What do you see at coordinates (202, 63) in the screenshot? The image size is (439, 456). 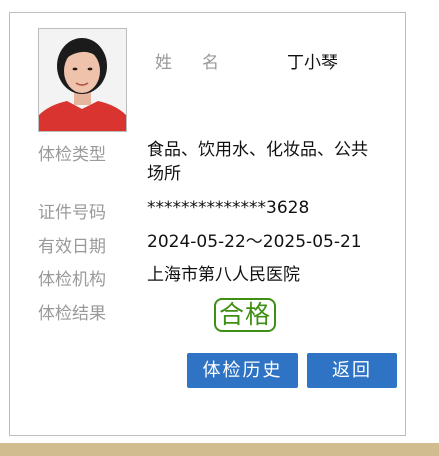 I see `name-label: 姓名` at bounding box center [202, 63].